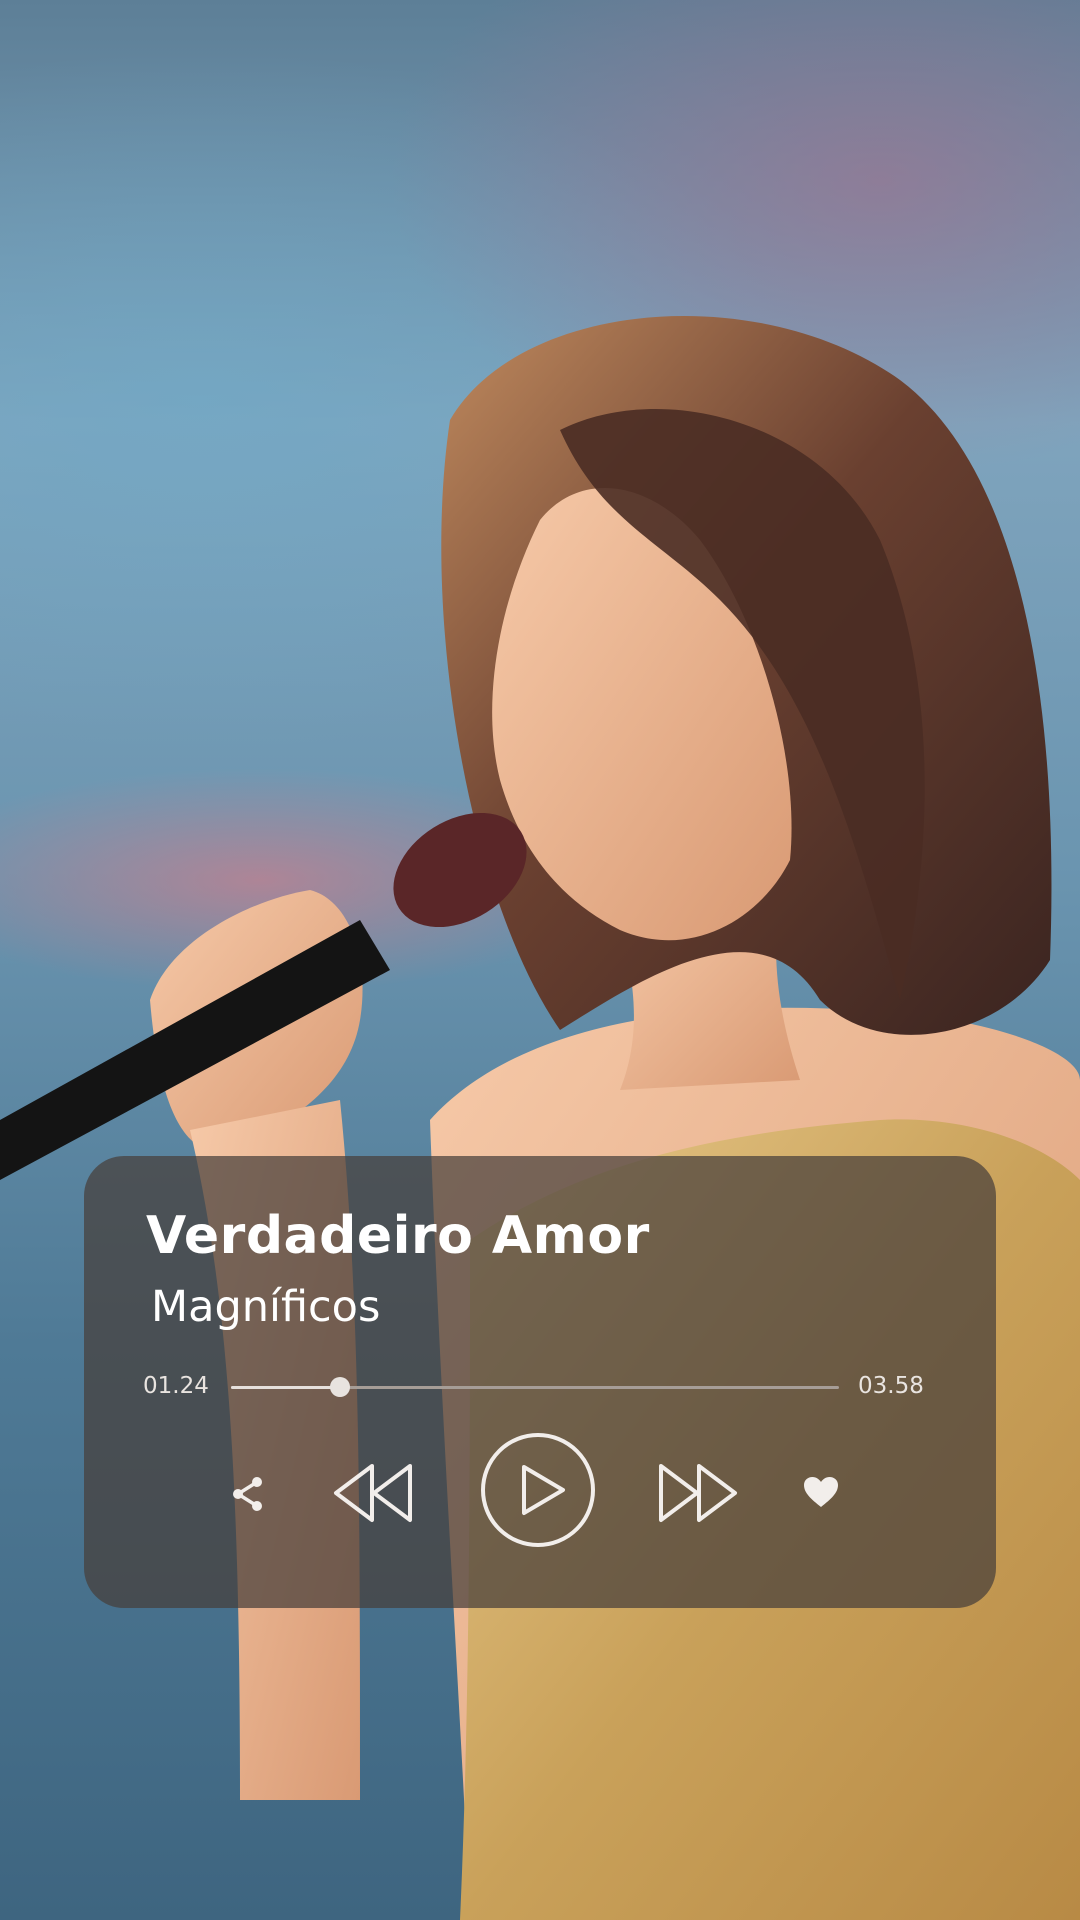 Image resolution: width=1080 pixels, height=1920 pixels. I want to click on elapsed-time: 01.24, so click(176, 1386).